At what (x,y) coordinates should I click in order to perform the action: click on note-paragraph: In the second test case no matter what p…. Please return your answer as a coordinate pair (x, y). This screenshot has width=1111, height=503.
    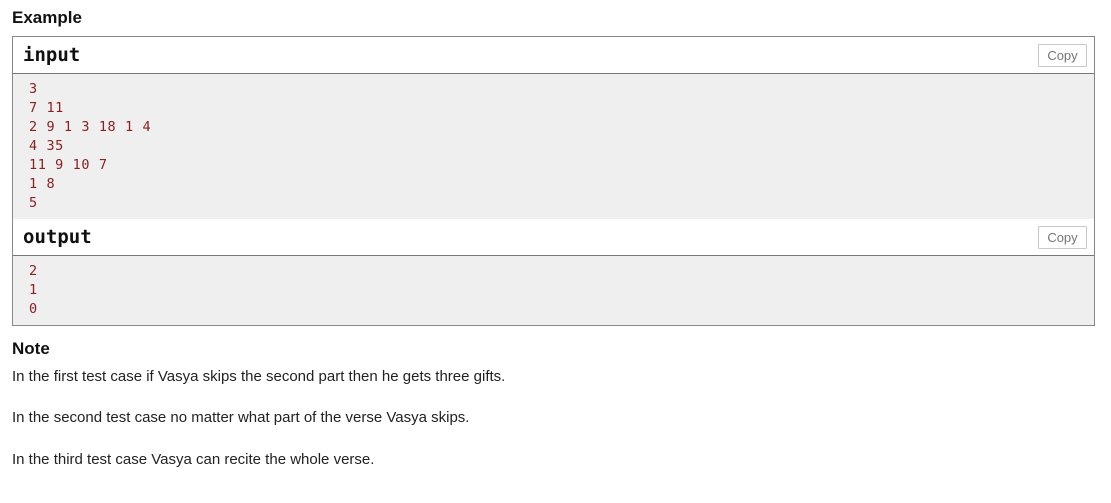
    Looking at the image, I should click on (241, 417).